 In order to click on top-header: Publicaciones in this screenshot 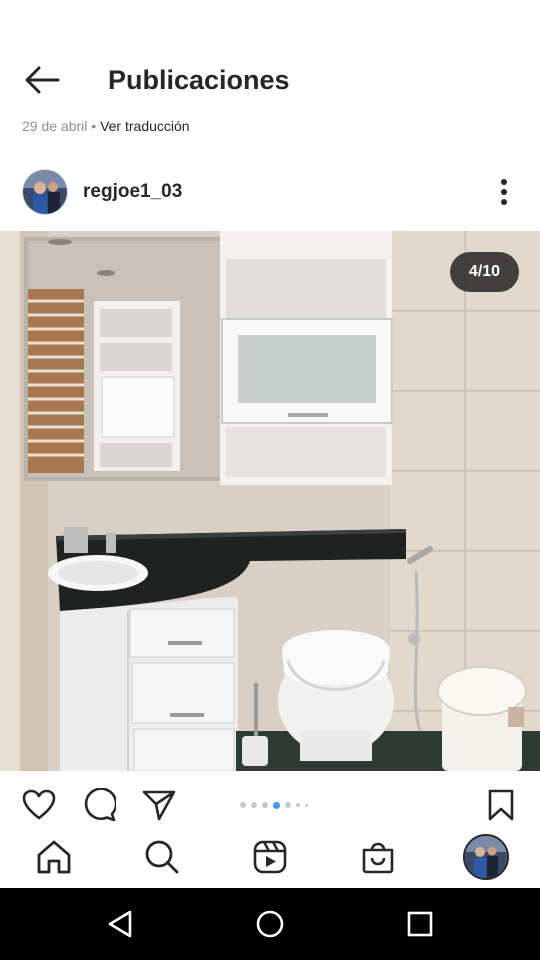, I will do `click(270, 80)`.